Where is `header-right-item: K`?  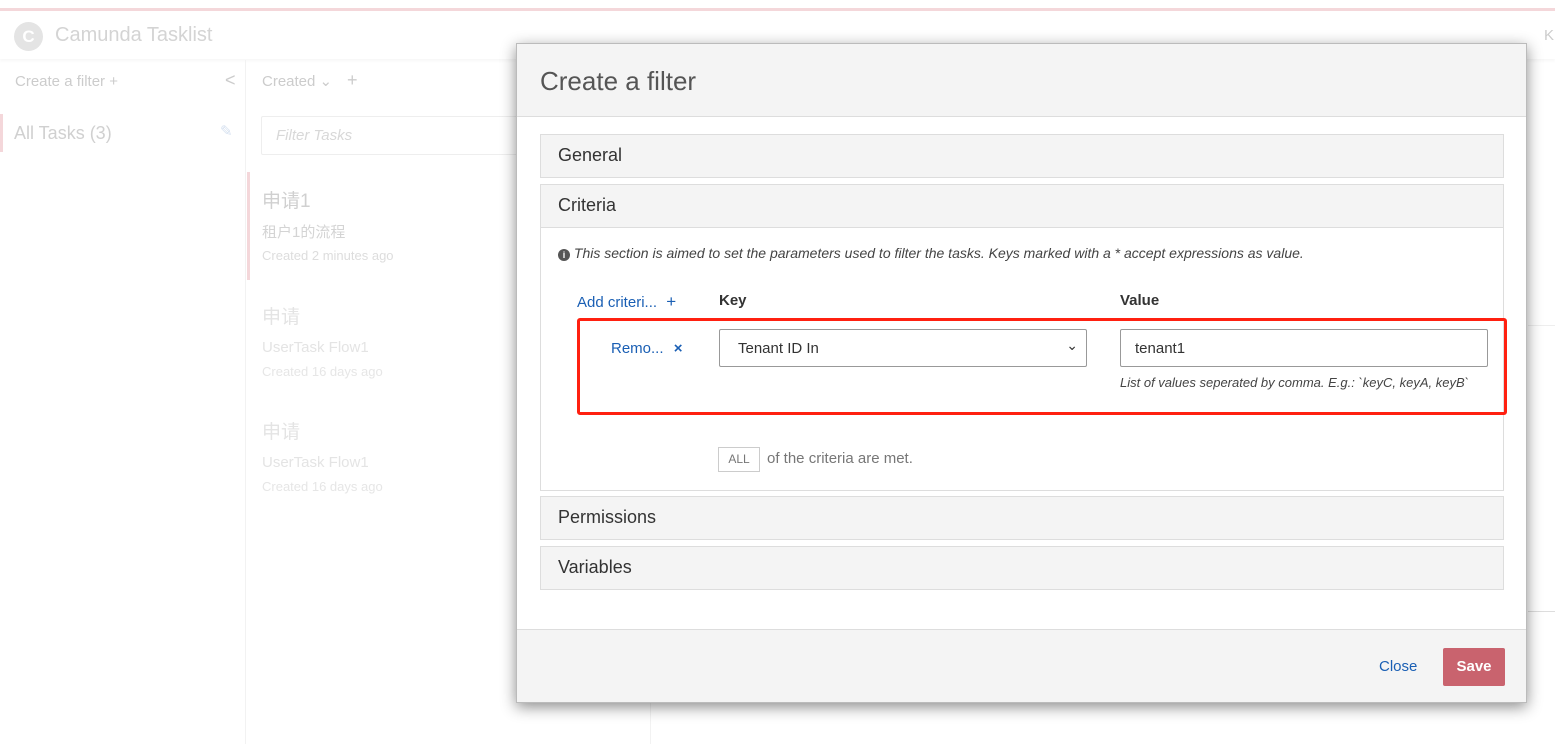 header-right-item: K is located at coordinates (1549, 35).